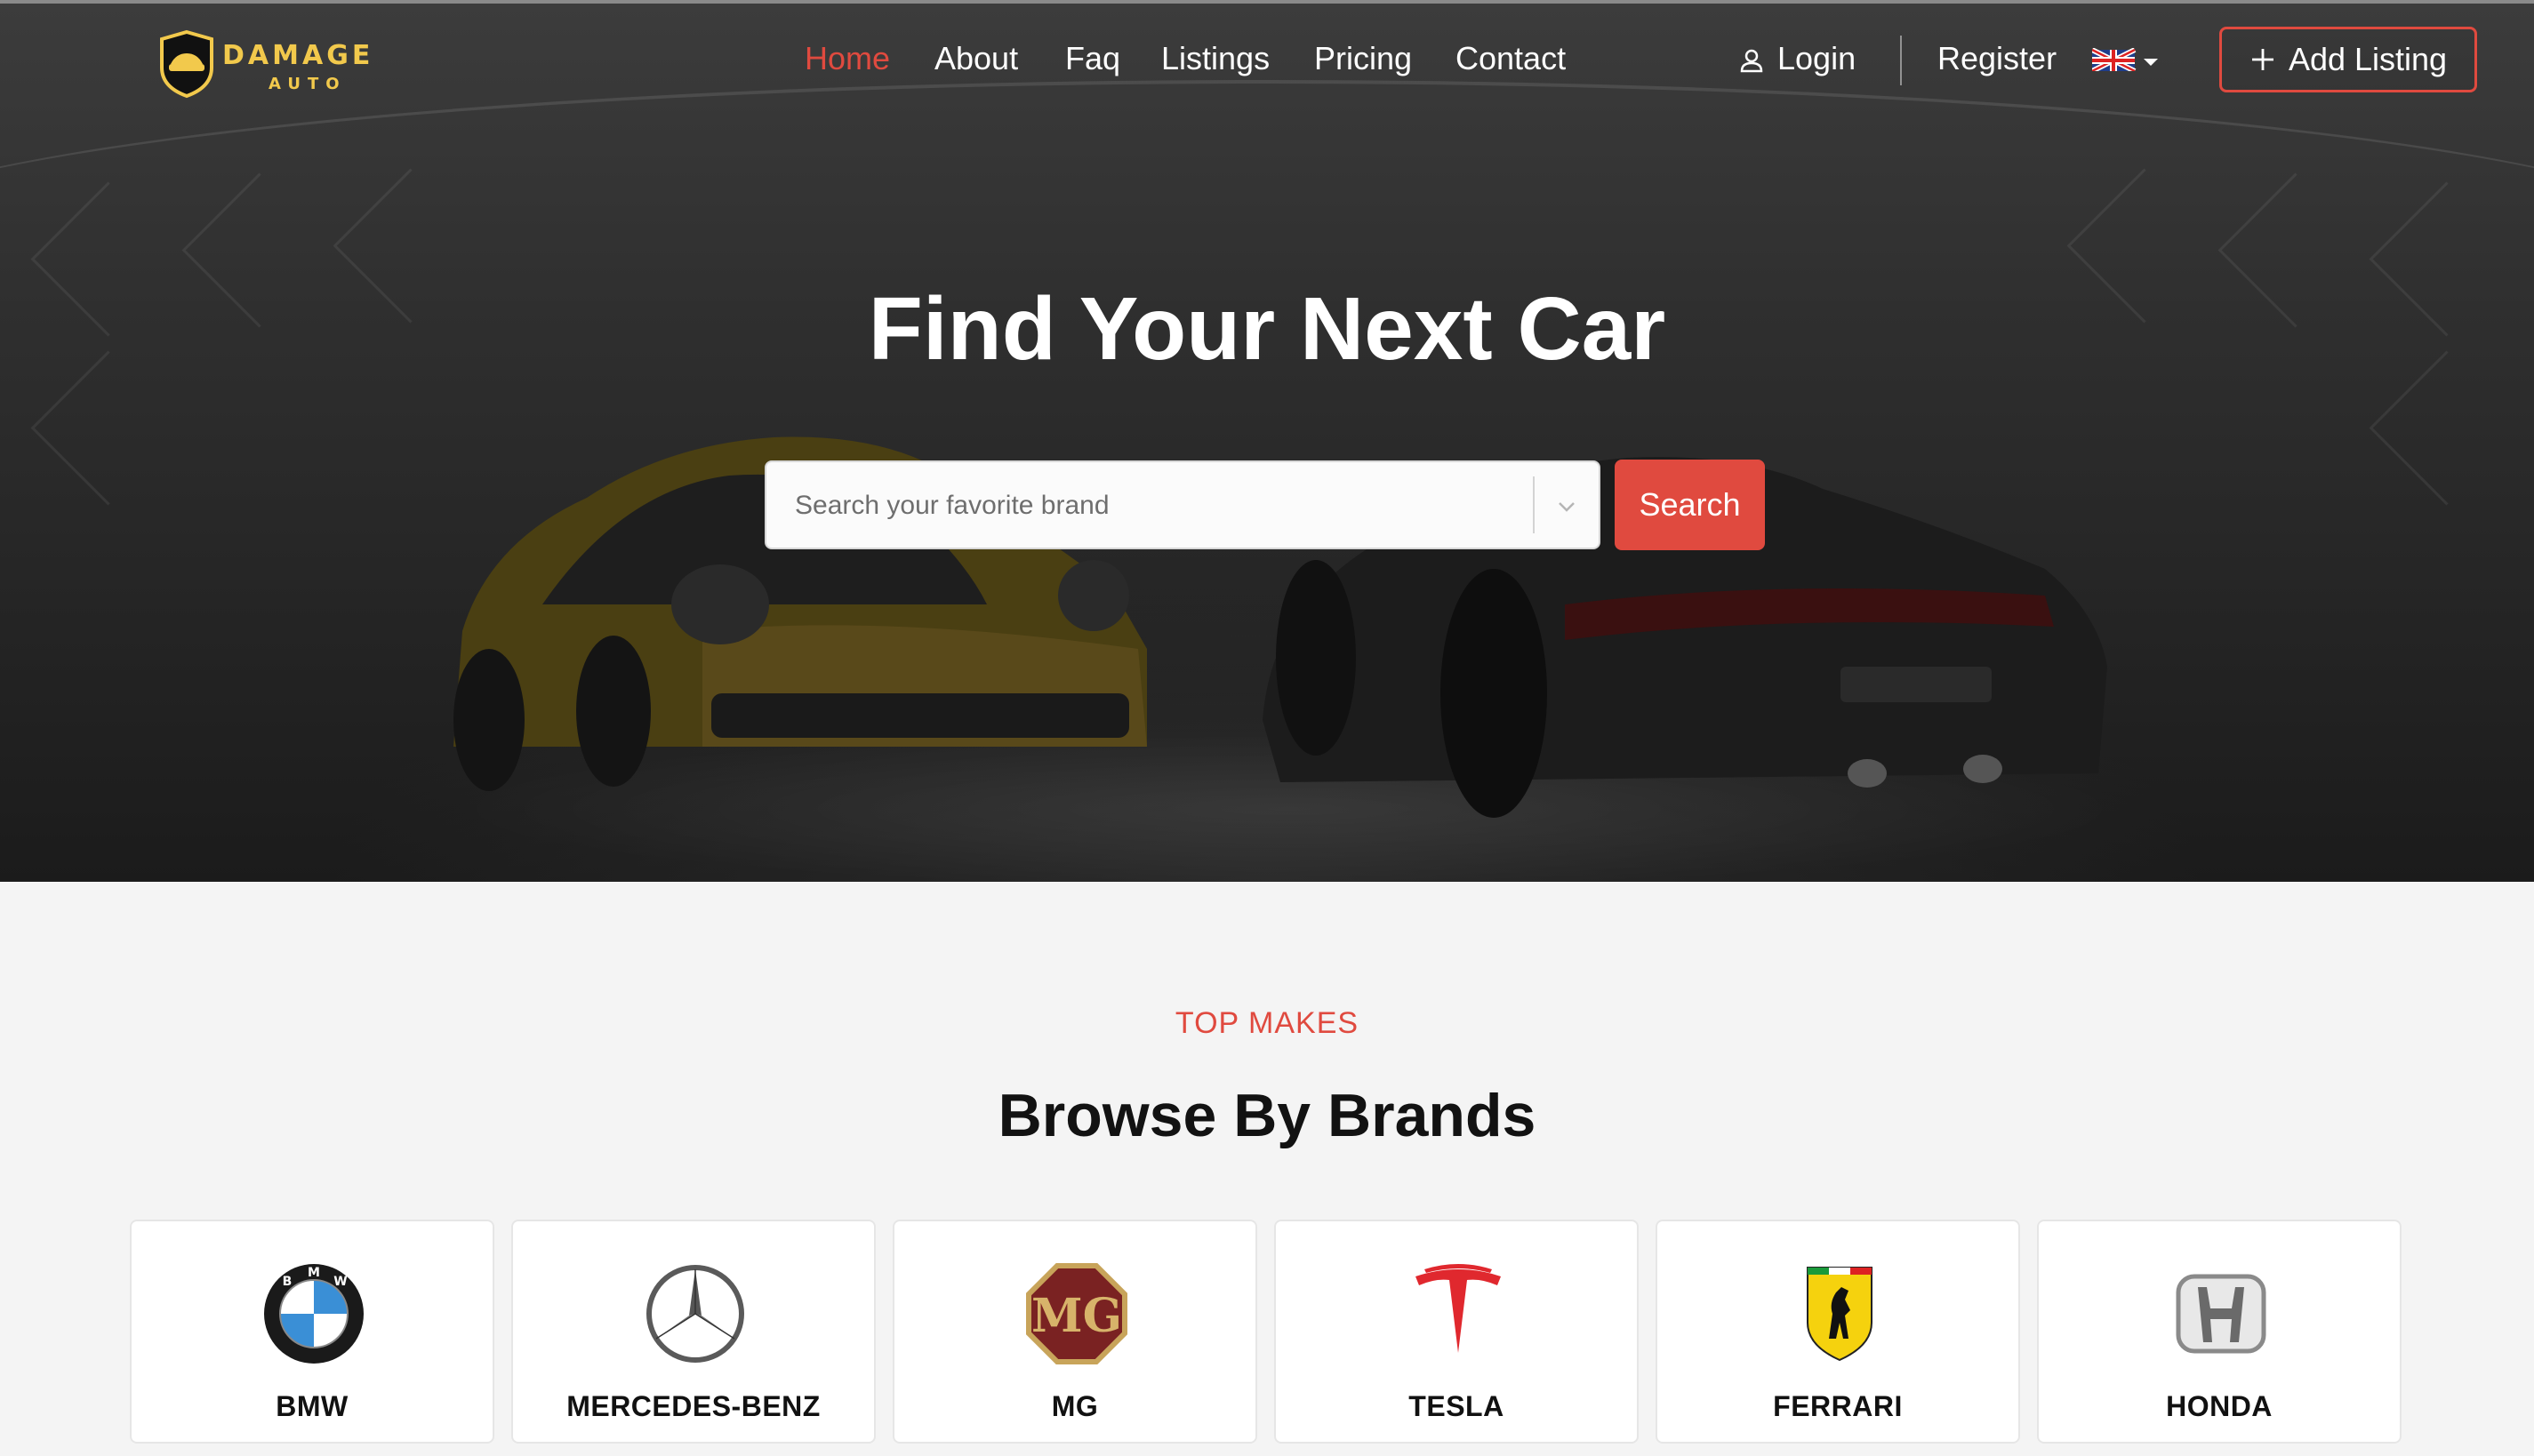  What do you see at coordinates (2221, 1314) in the screenshot?
I see `honda-logo-icon` at bounding box center [2221, 1314].